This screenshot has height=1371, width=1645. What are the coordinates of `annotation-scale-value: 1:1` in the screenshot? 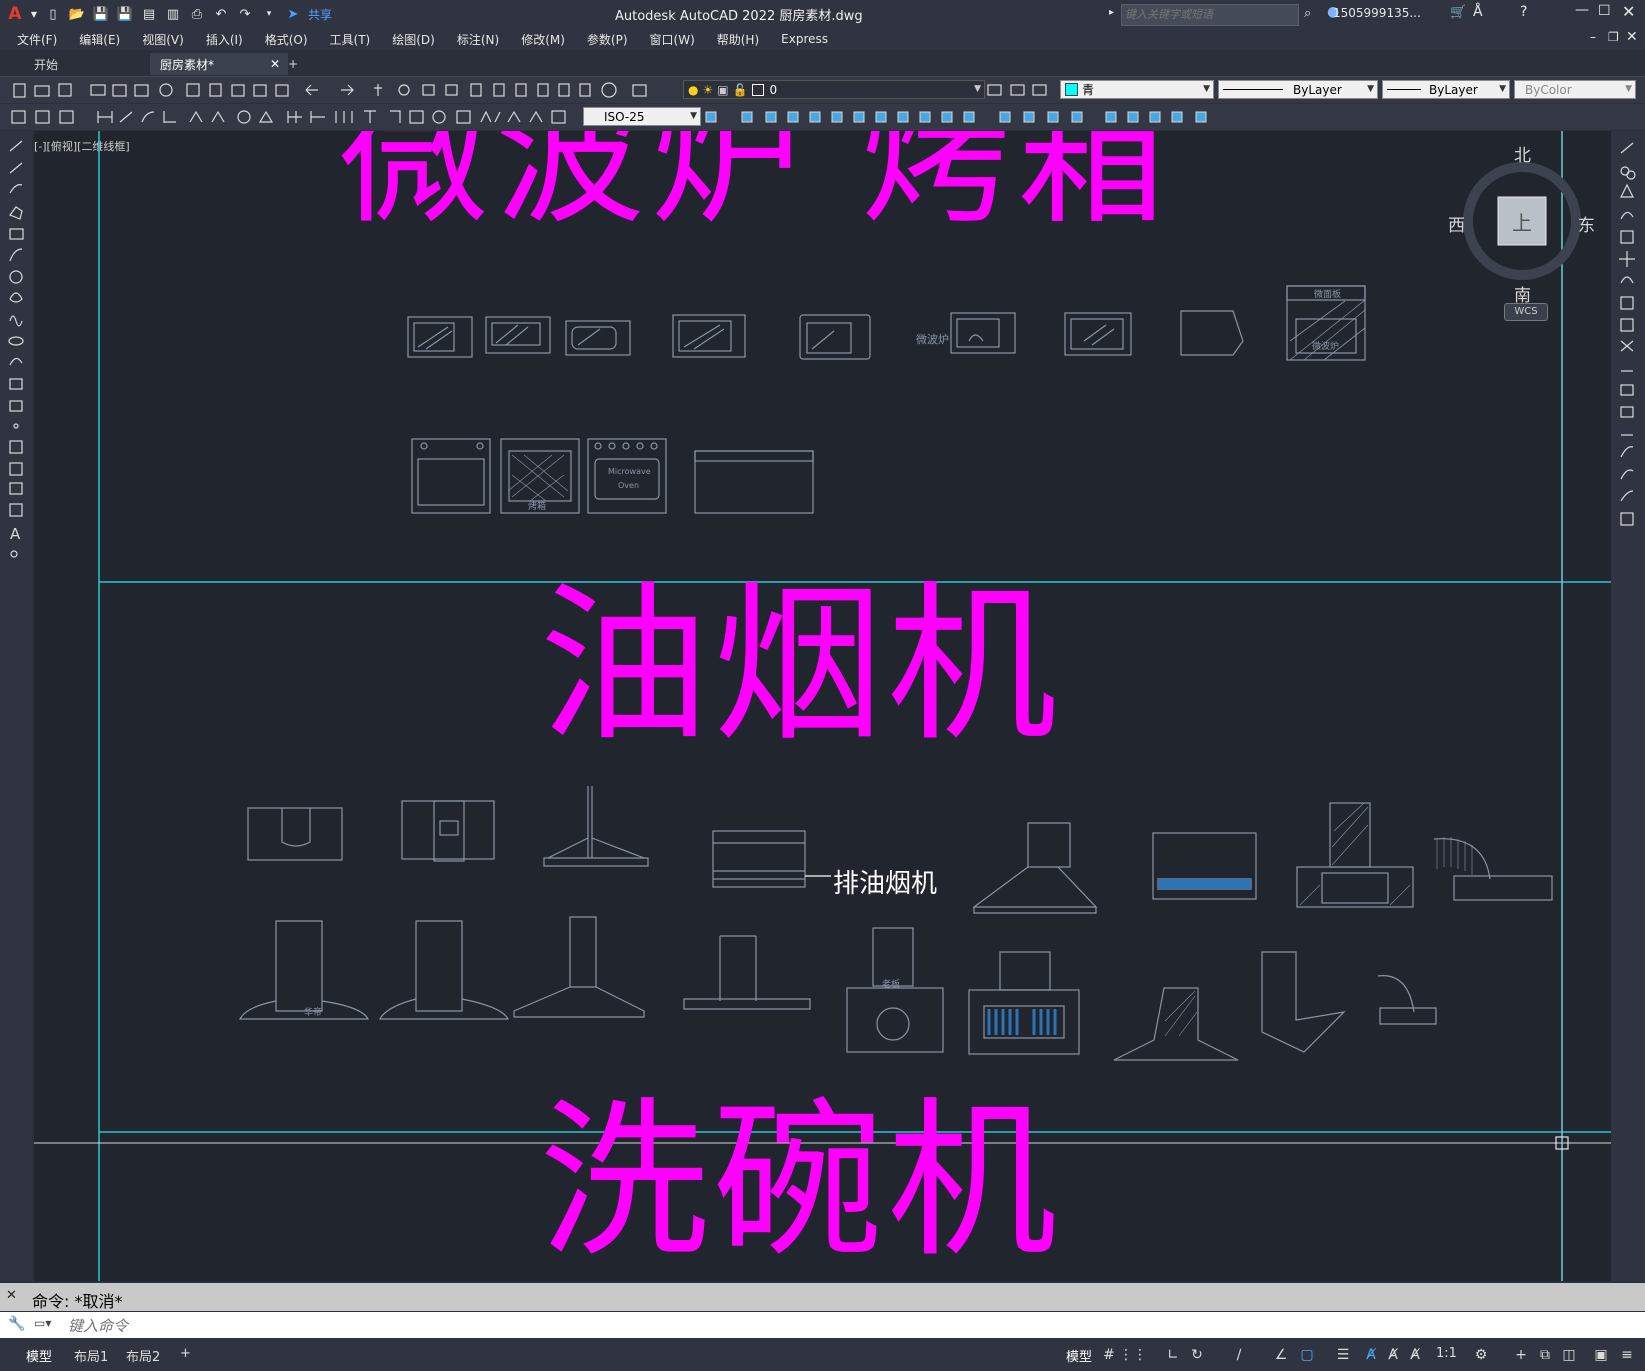 It's located at (1446, 1353).